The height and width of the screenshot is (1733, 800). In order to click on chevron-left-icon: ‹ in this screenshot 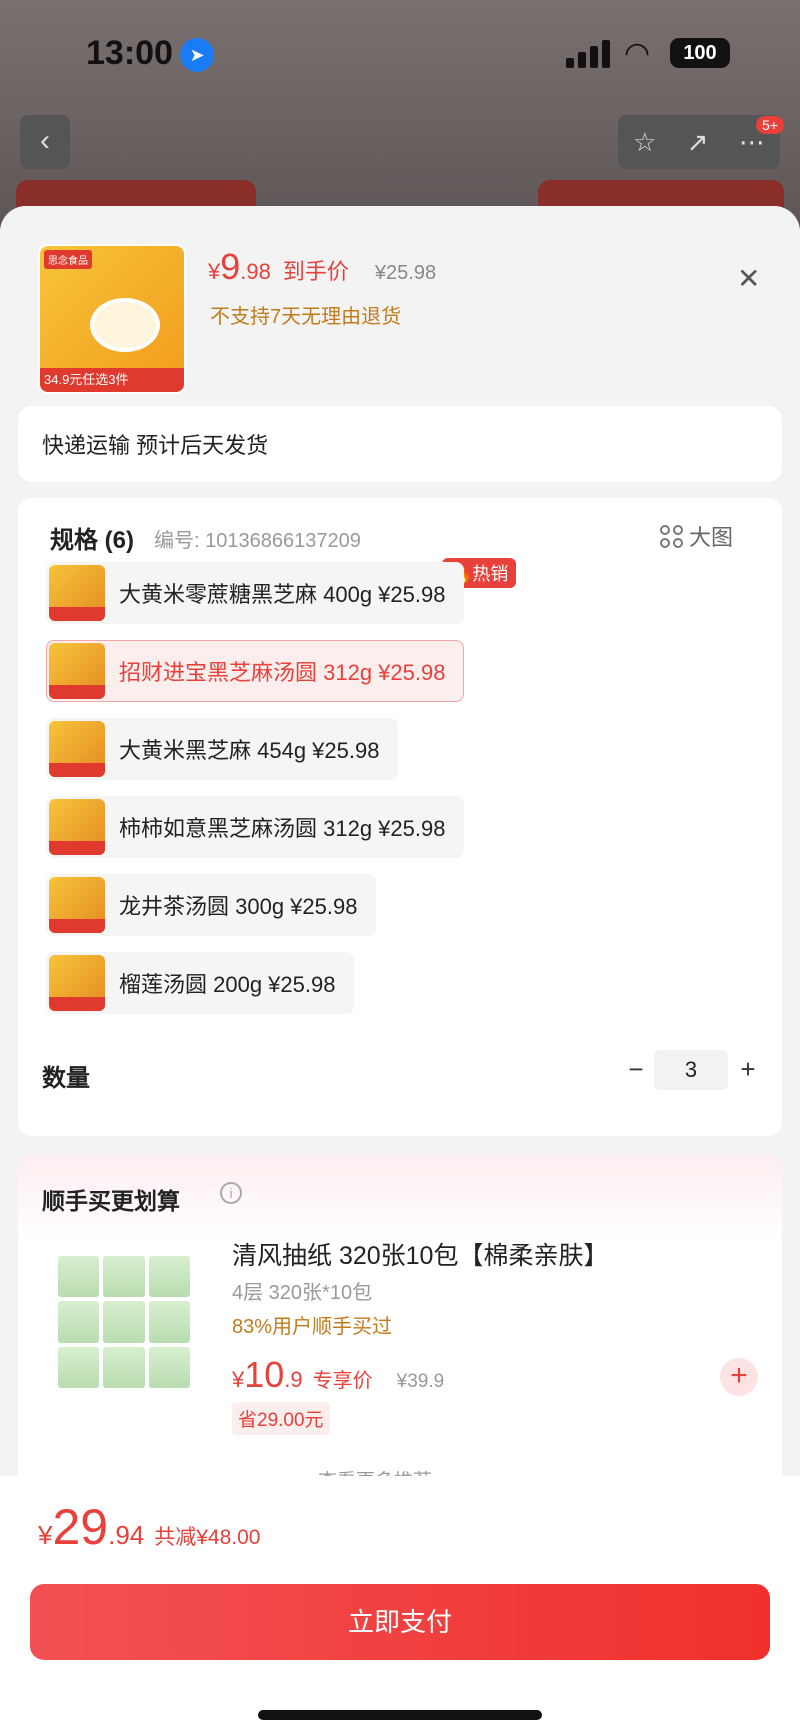, I will do `click(45, 140)`.